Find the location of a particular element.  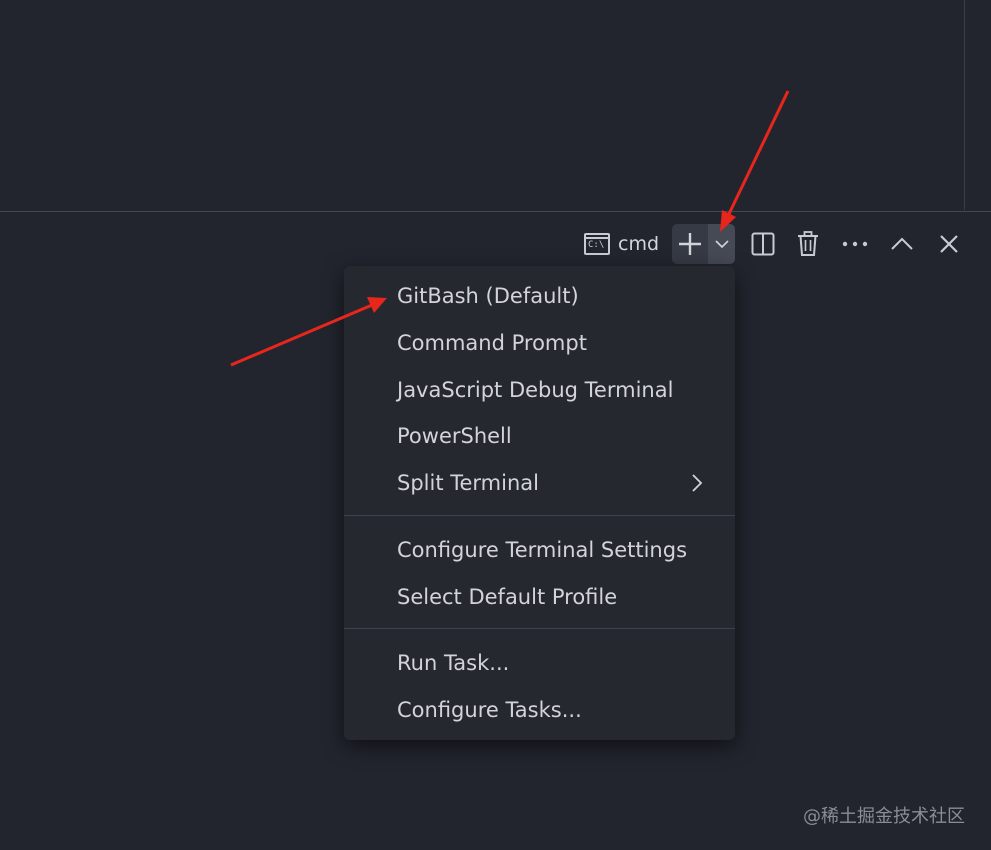

menu-item-javascript-debug-terminal: JavaScript Debug Terminal is located at coordinates (539, 390).